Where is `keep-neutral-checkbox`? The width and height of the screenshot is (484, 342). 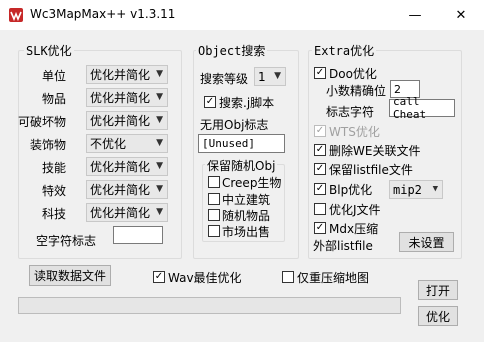 keep-neutral-checkbox is located at coordinates (214, 199).